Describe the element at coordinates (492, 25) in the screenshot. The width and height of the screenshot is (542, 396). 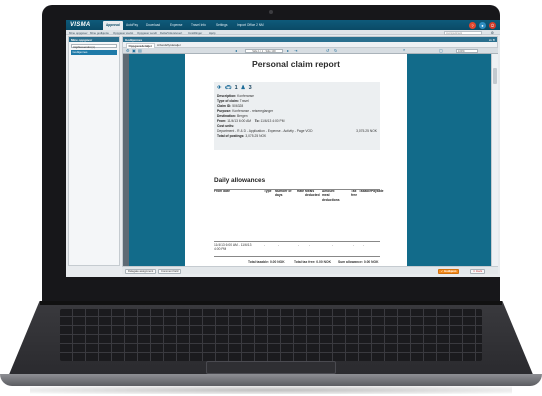
I see `power-icon: ⏻` at that location.